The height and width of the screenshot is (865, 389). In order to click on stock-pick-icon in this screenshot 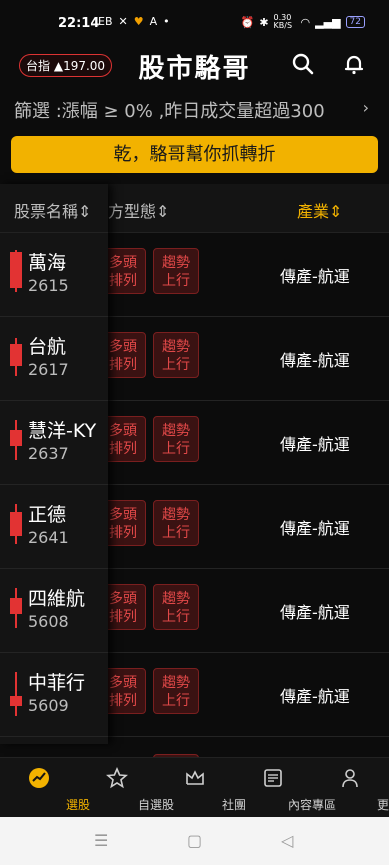, I will do `click(39, 778)`.